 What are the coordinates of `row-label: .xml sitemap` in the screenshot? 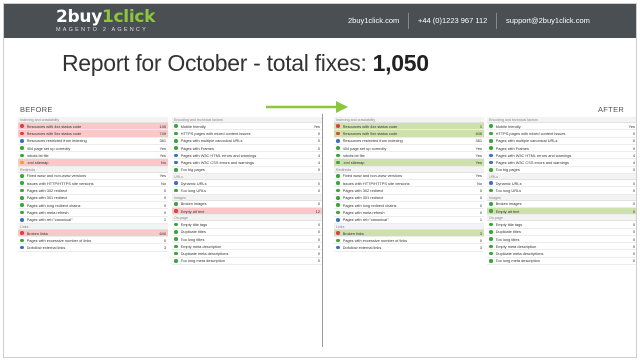 It's located at (353, 163).